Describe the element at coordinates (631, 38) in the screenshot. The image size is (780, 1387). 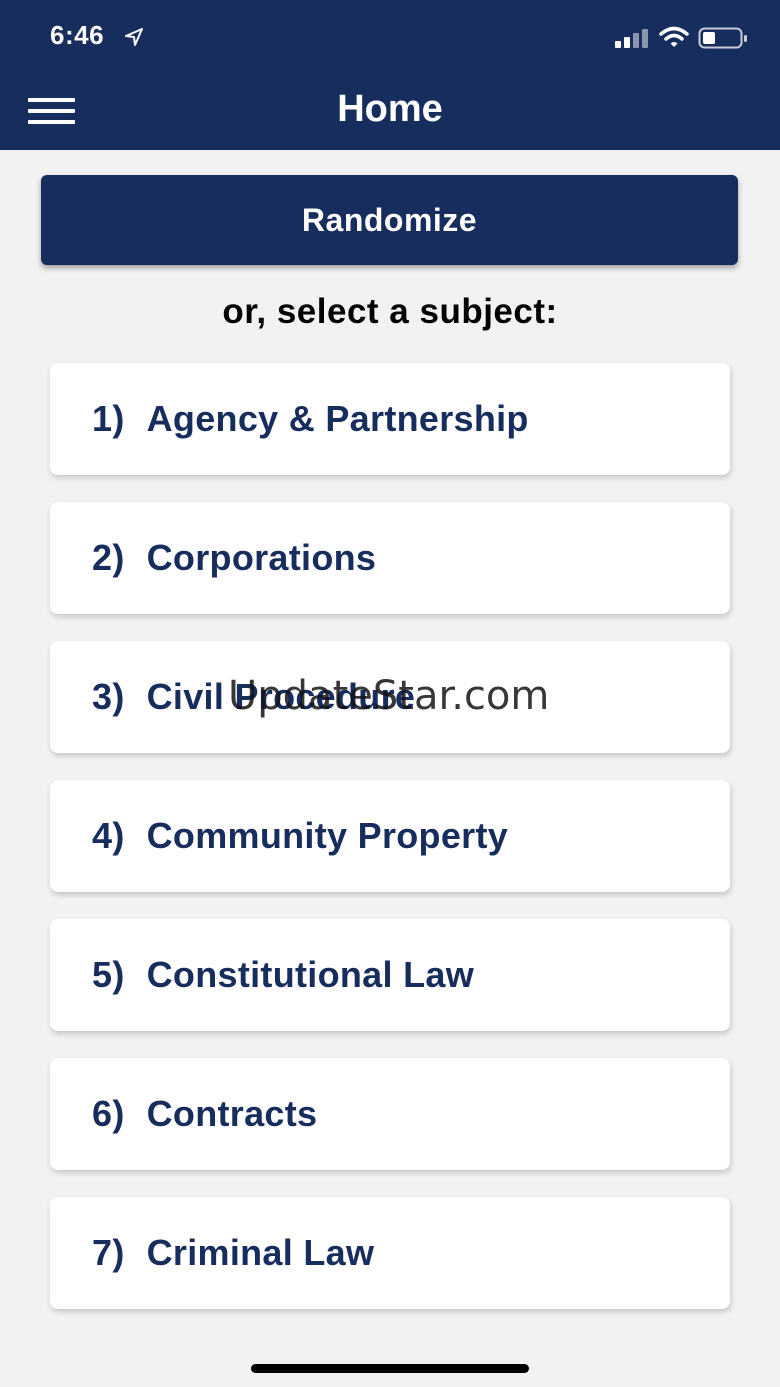
I see `cellular-signal-icon` at that location.